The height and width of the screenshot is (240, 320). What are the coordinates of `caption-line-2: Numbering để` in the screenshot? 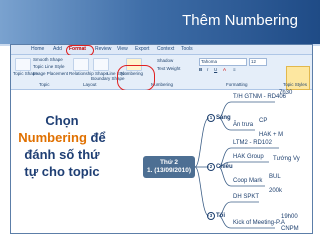 It's located at (62, 137).